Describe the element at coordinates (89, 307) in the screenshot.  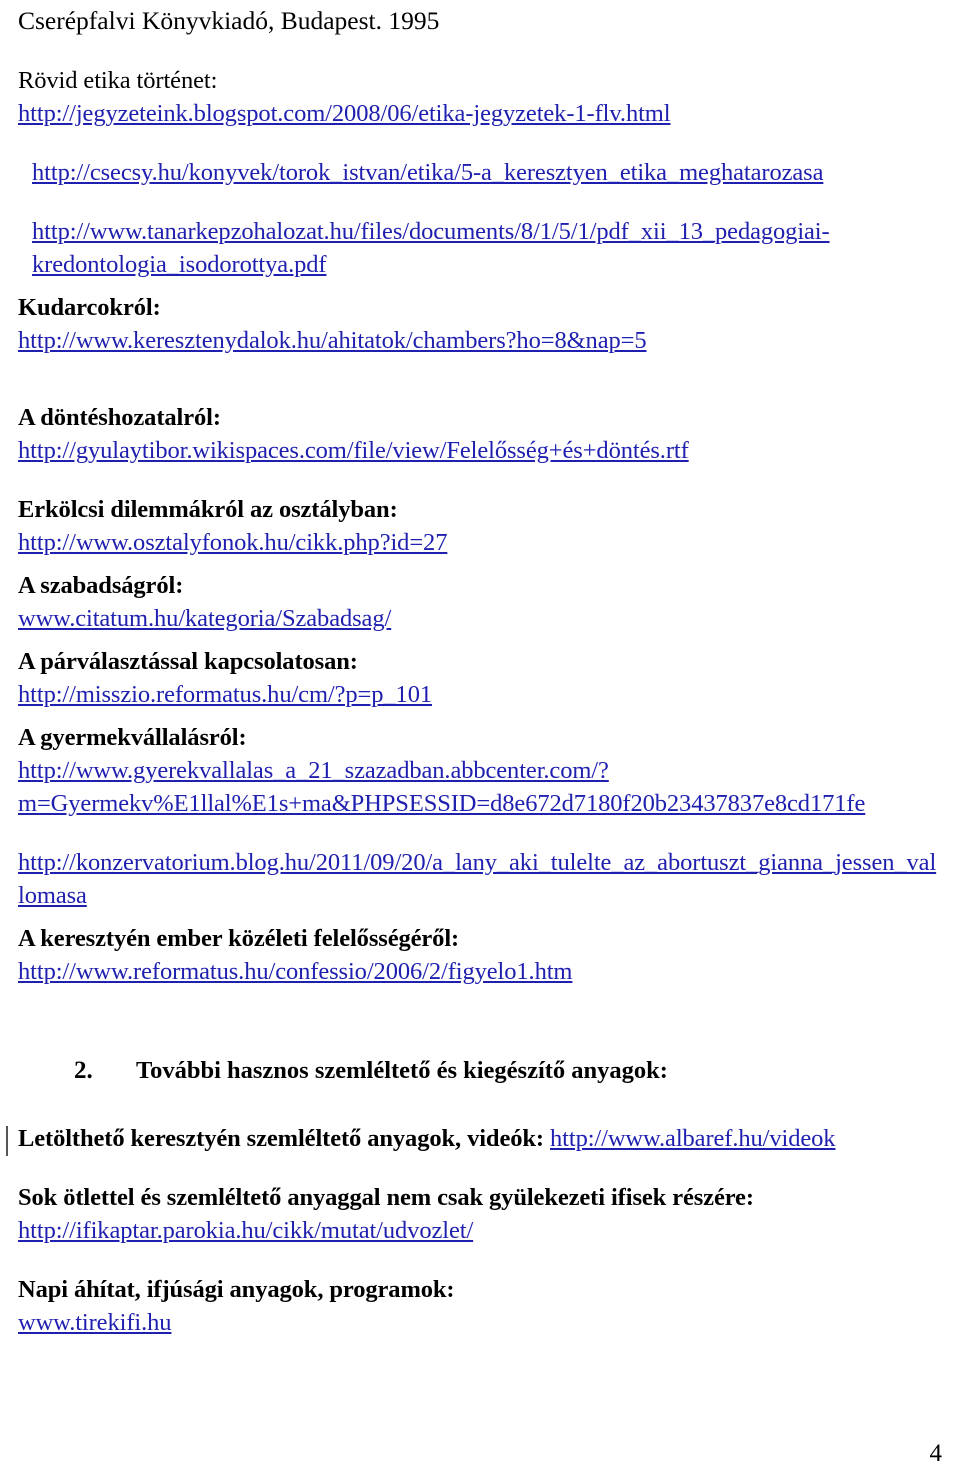
I see `heading-kudarcokrol: Kudarcokról:` at that location.